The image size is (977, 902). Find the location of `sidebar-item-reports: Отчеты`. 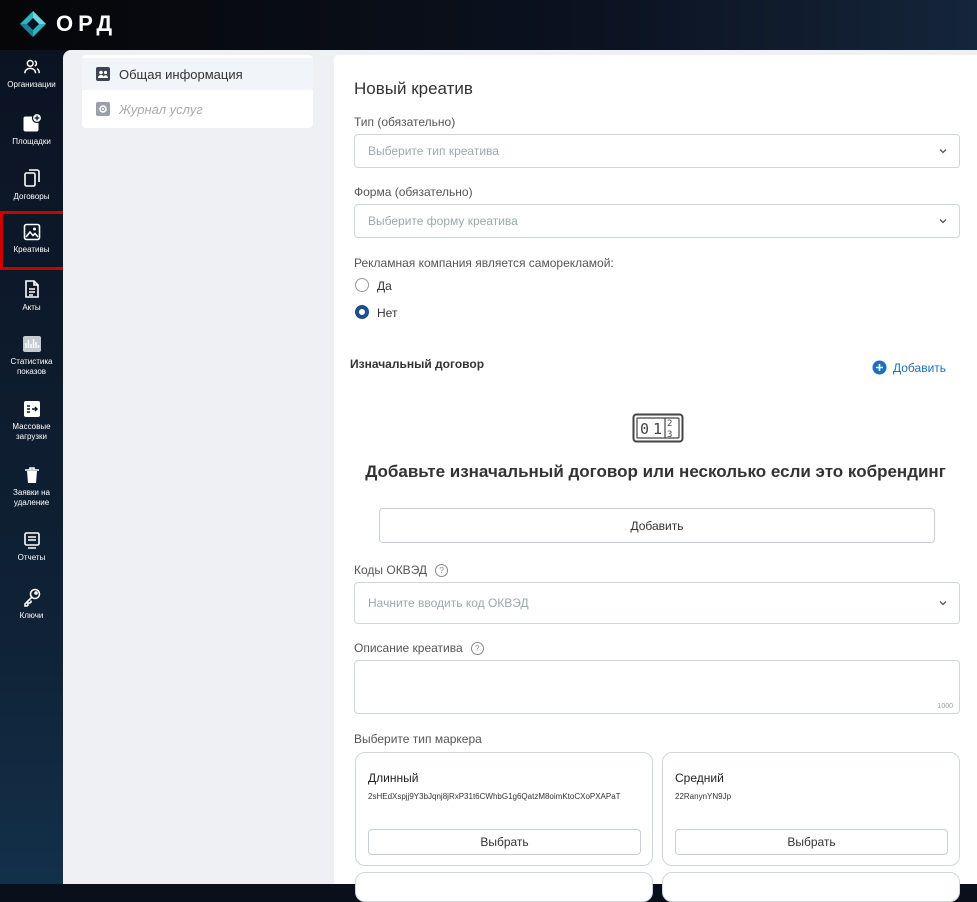

sidebar-item-reports: Отчеты is located at coordinates (31, 547).